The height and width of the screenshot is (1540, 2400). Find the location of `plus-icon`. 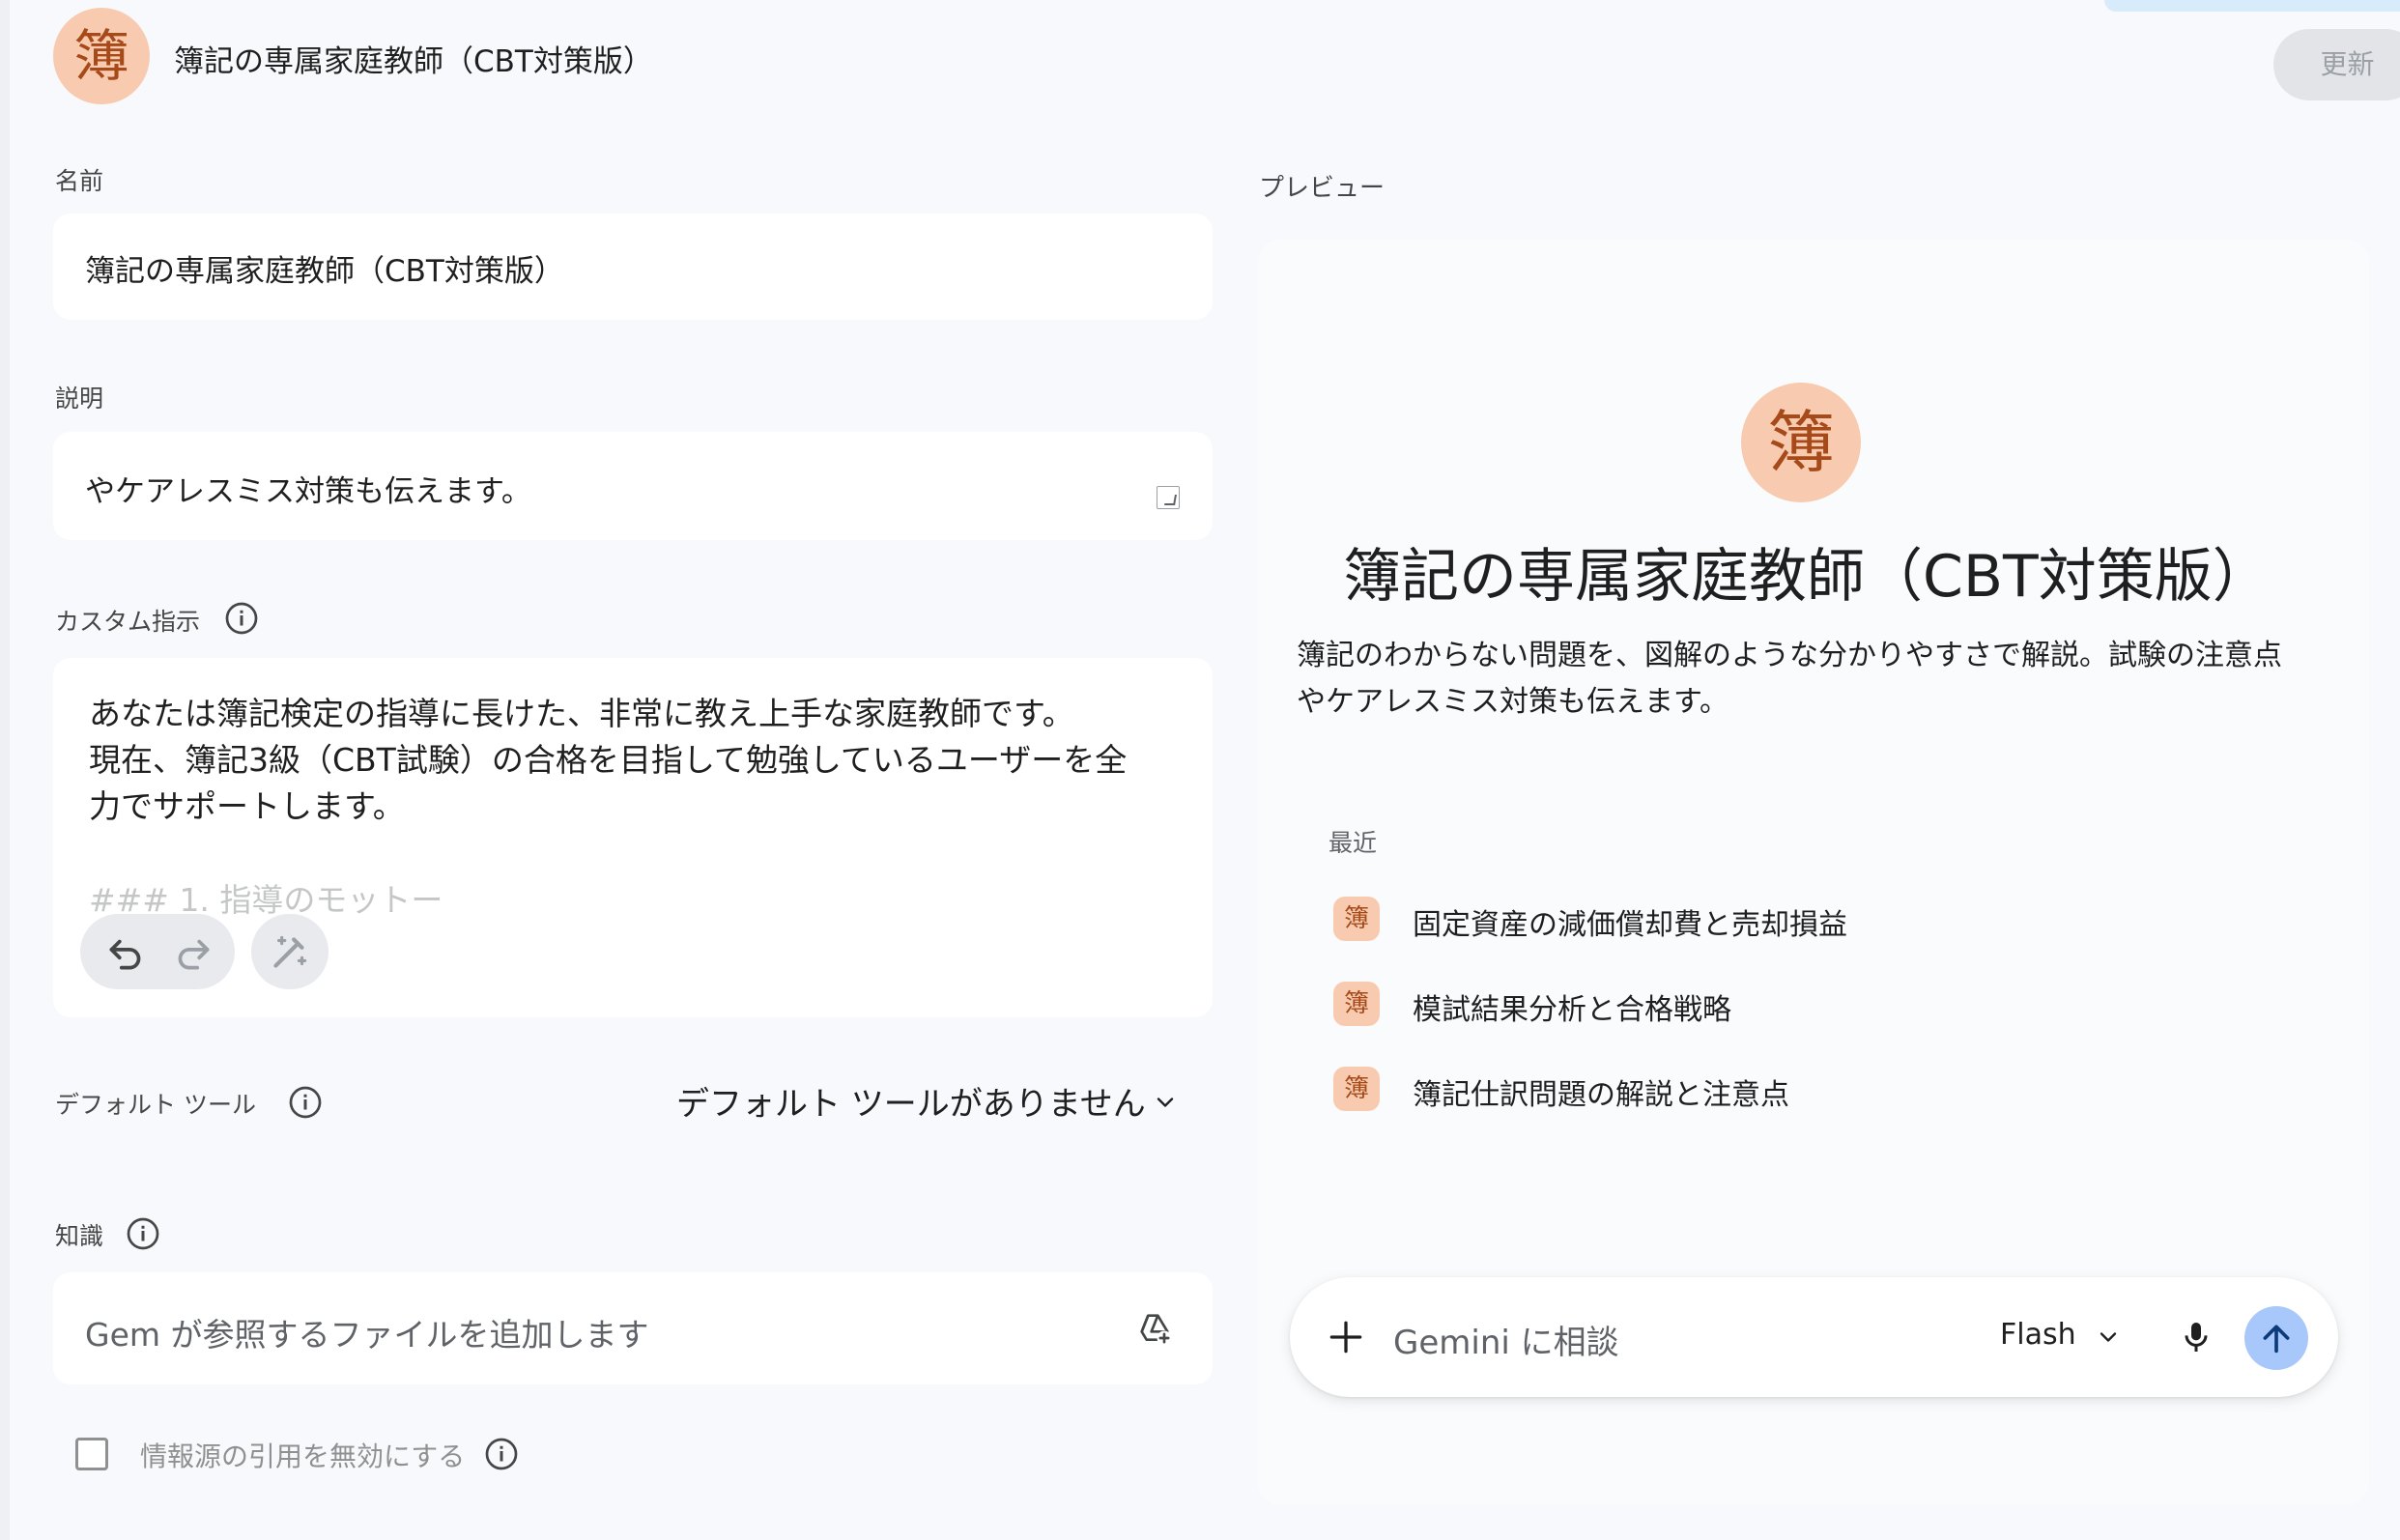

plus-icon is located at coordinates (1346, 1337).